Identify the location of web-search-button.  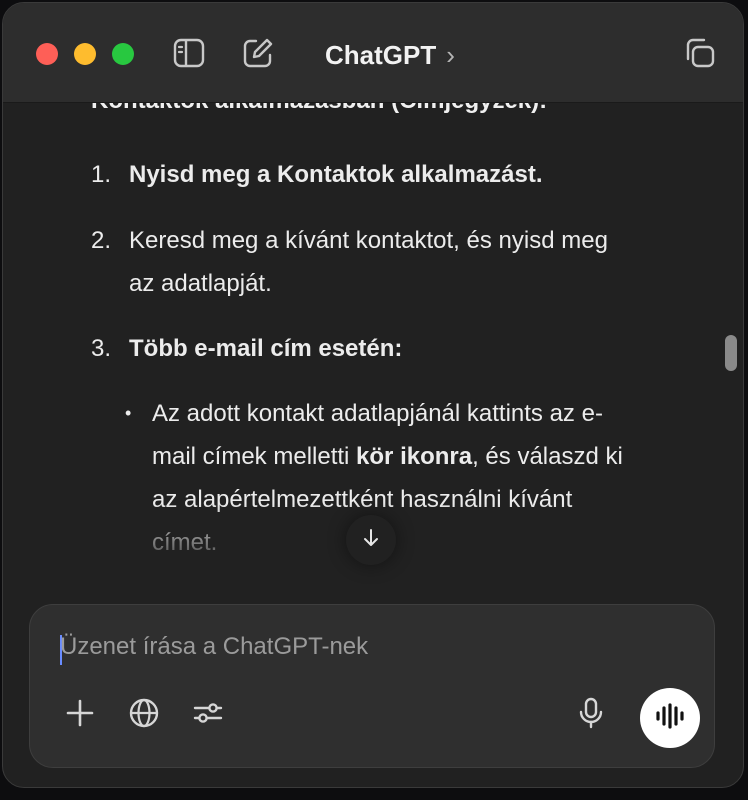
(144, 715).